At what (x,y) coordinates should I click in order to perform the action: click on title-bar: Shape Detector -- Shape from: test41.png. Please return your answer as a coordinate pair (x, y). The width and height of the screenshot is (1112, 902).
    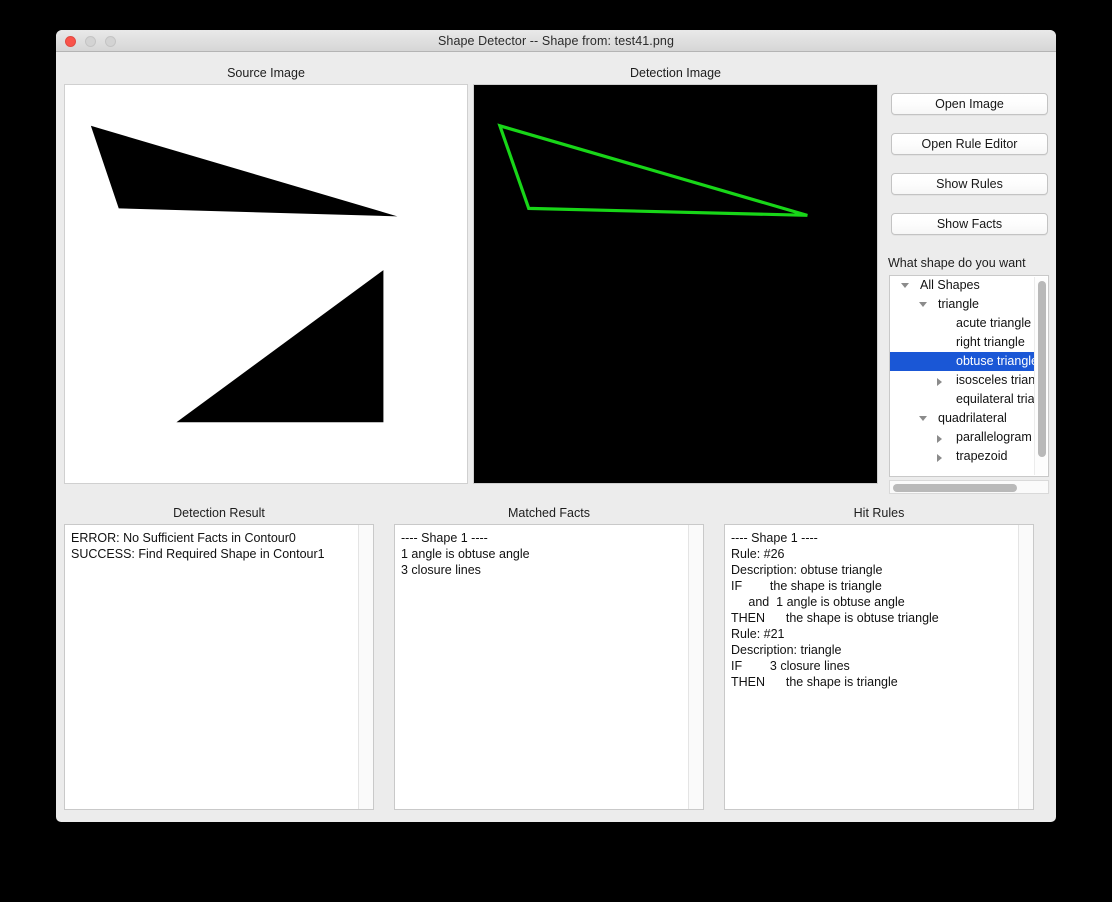
    Looking at the image, I should click on (556, 41).